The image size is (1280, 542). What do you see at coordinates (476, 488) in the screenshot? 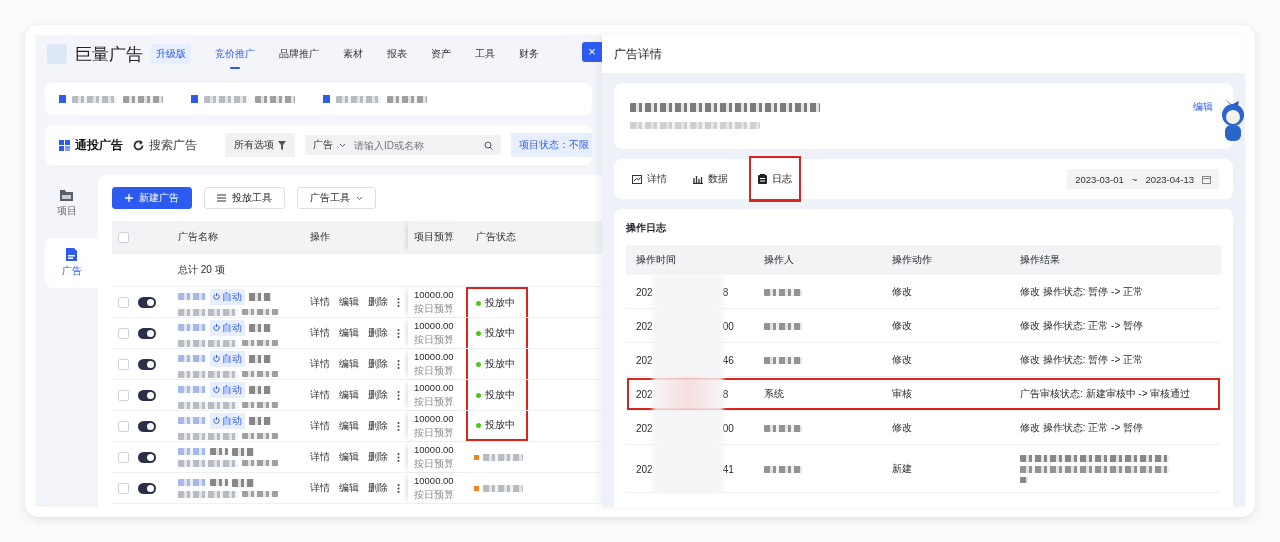
I see `status-square` at bounding box center [476, 488].